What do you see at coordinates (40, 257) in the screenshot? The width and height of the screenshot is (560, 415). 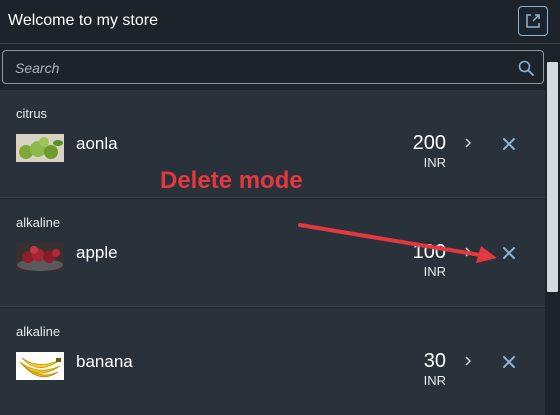 I see `apple-thumbnail` at bounding box center [40, 257].